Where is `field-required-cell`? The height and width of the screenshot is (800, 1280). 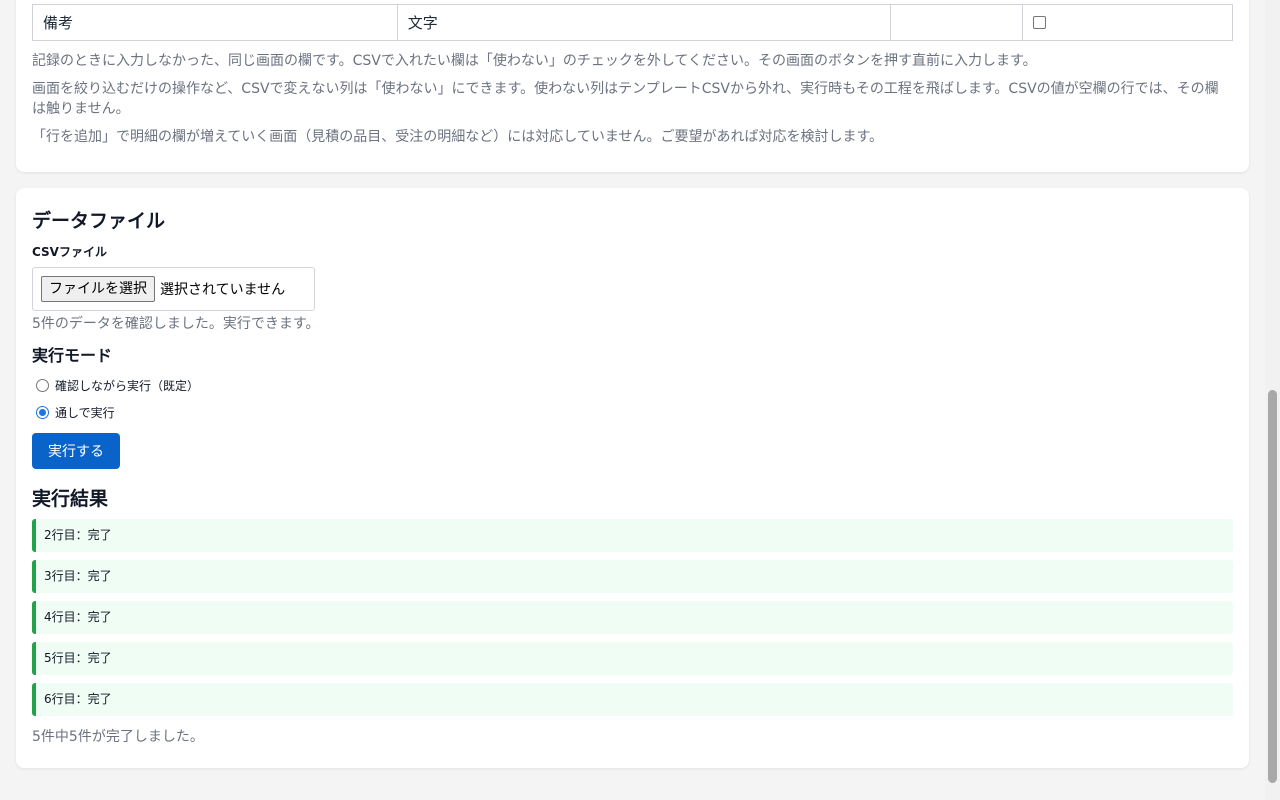 field-required-cell is located at coordinates (957, 22).